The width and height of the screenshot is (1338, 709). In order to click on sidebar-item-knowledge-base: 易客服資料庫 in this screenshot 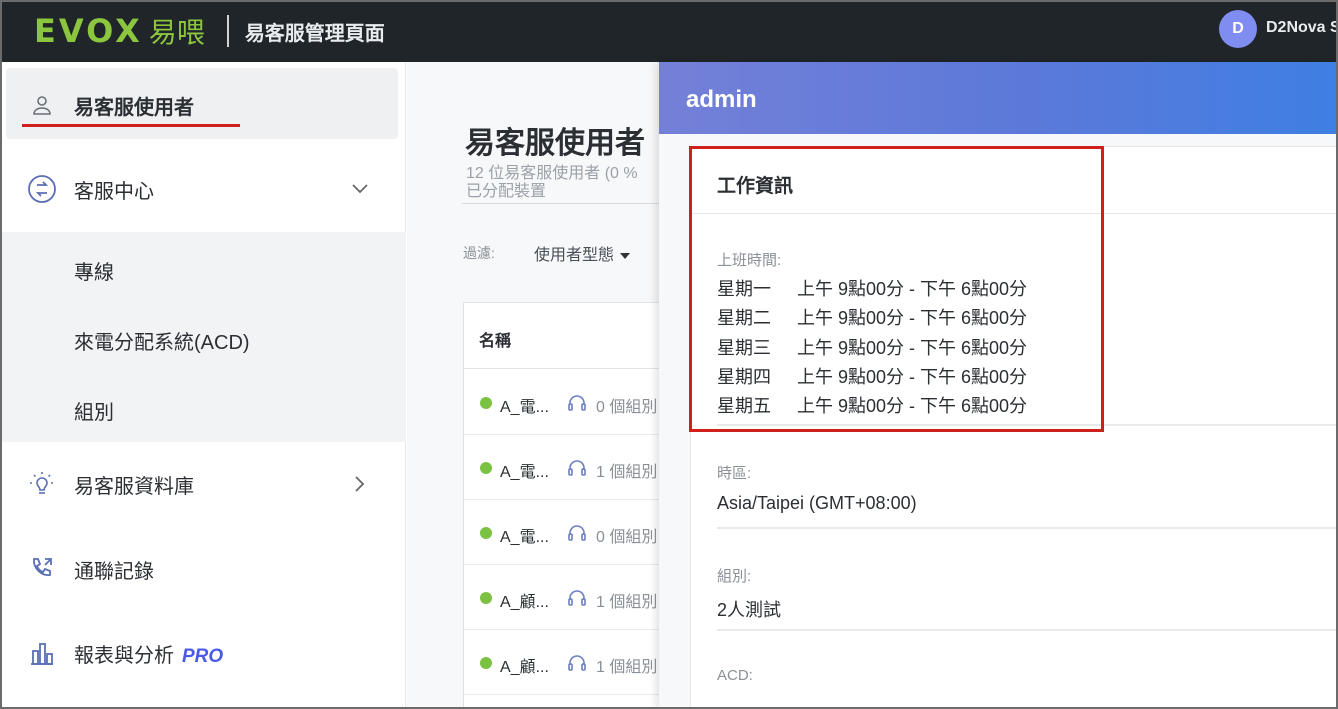, I will do `click(204, 484)`.